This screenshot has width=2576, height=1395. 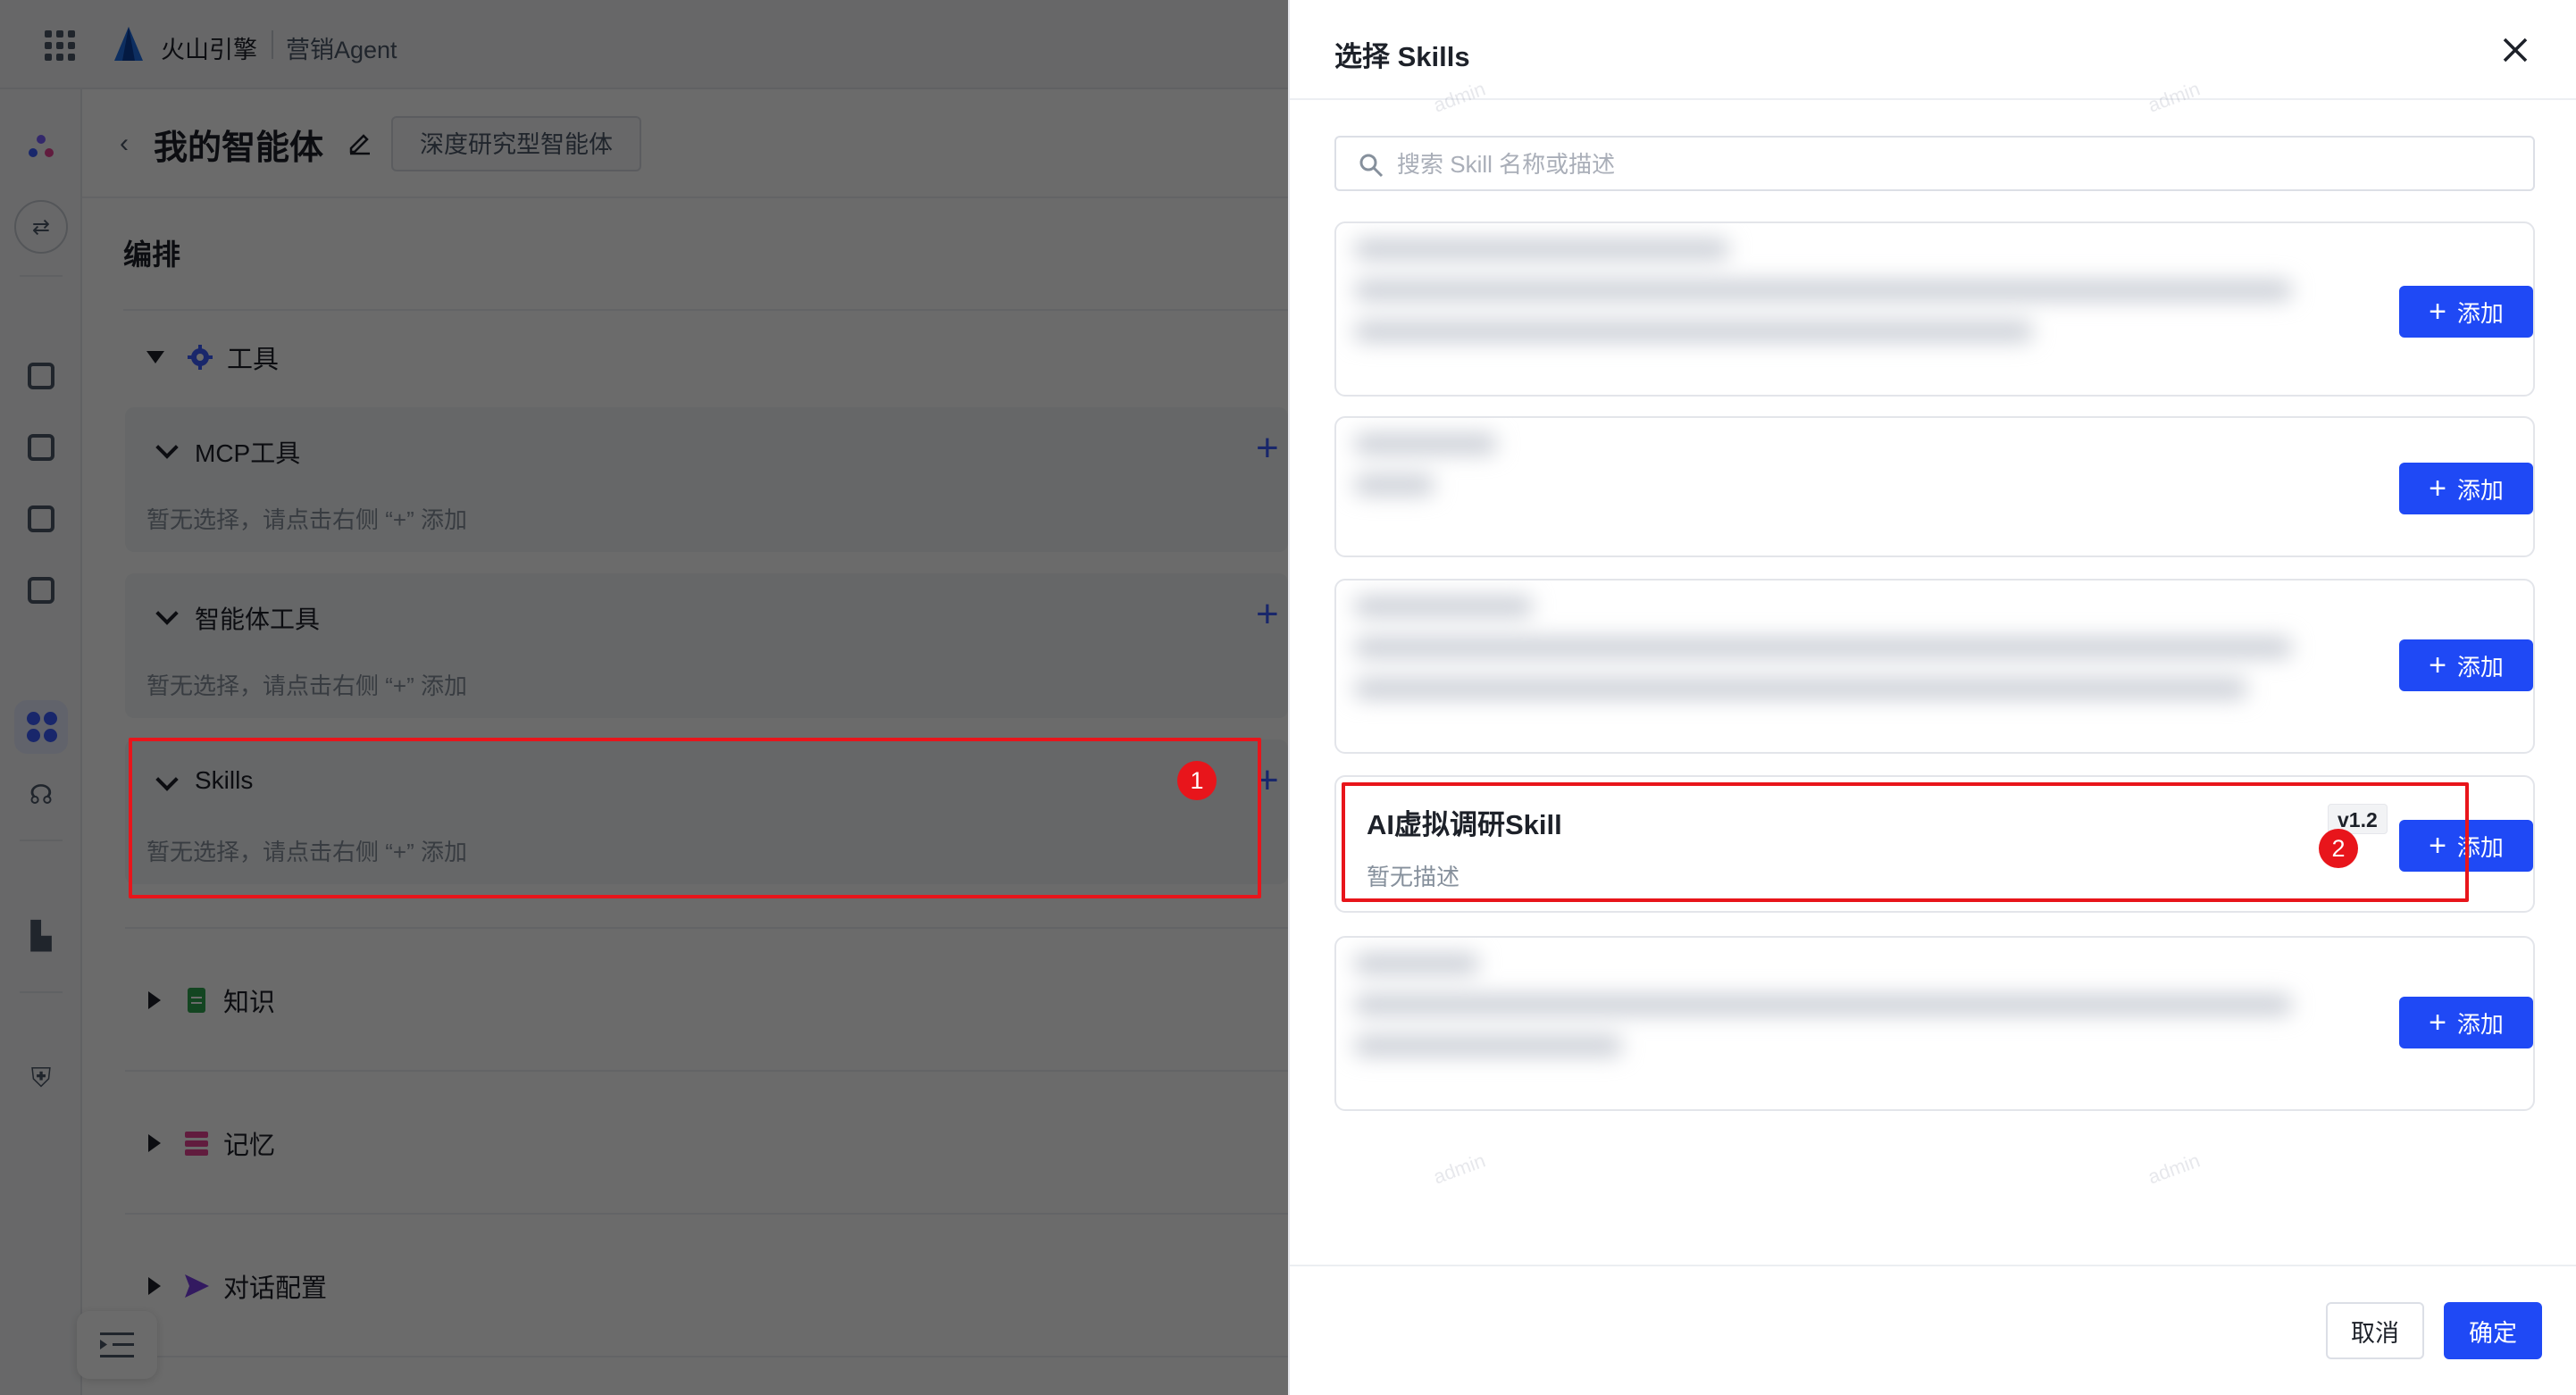 I want to click on add-skill-button-5: + 添加, so click(x=2466, y=1022).